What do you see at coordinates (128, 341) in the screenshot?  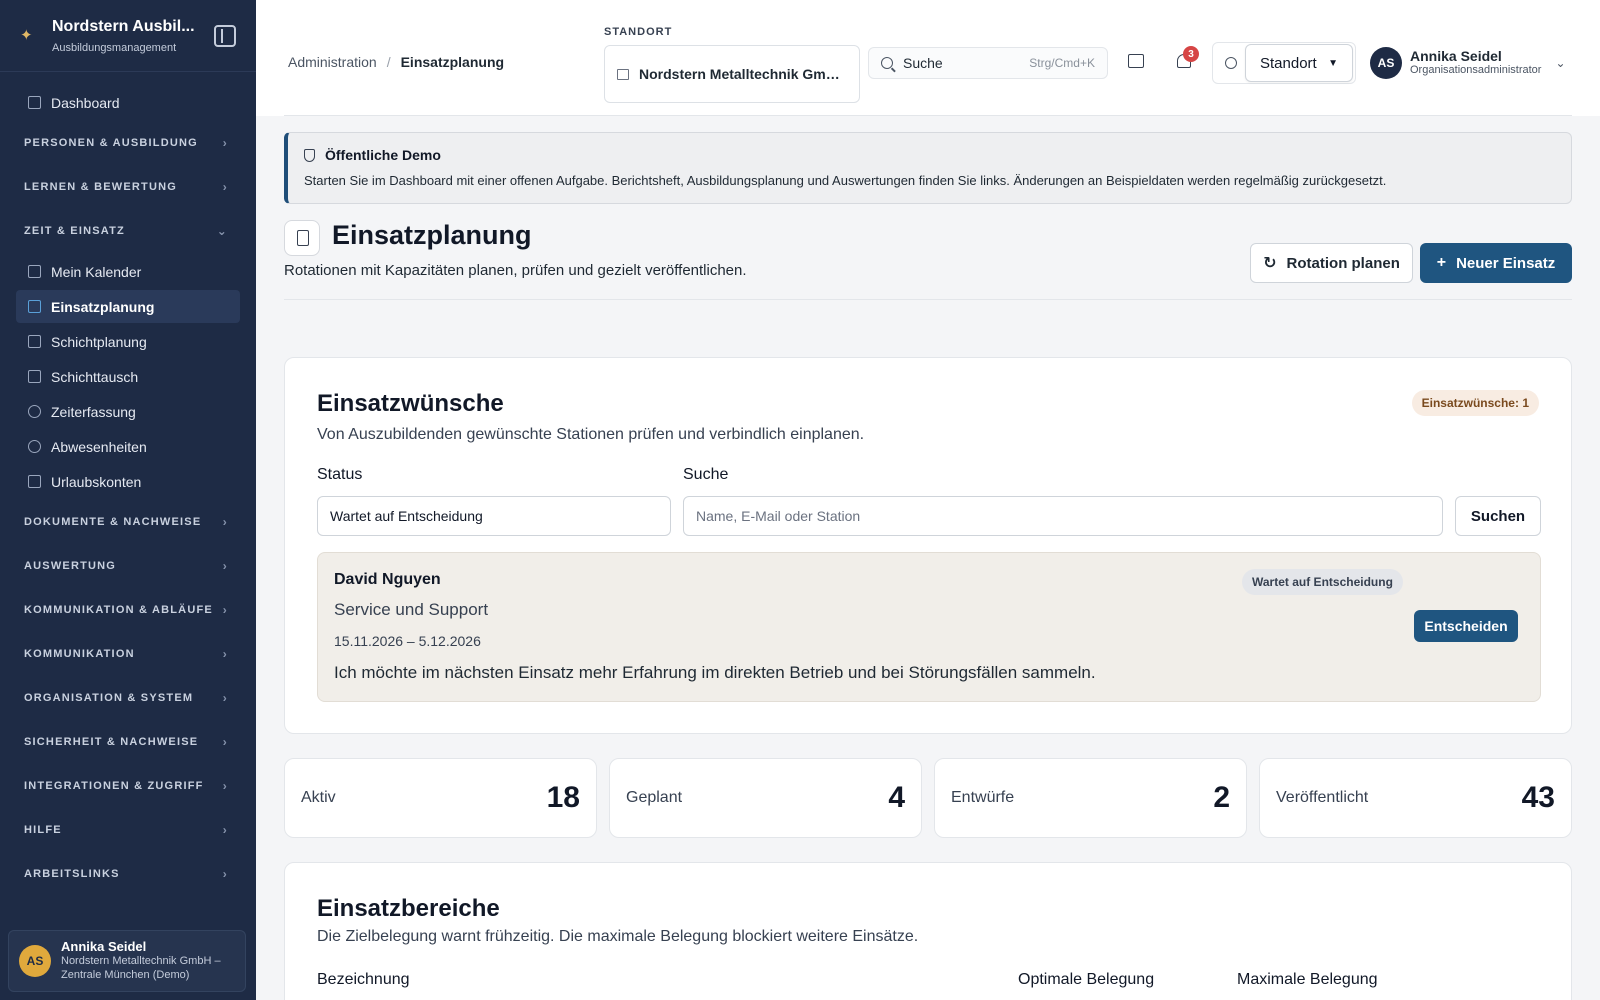 I see `sidebar-item-schichtplanung: Schichtplanung` at bounding box center [128, 341].